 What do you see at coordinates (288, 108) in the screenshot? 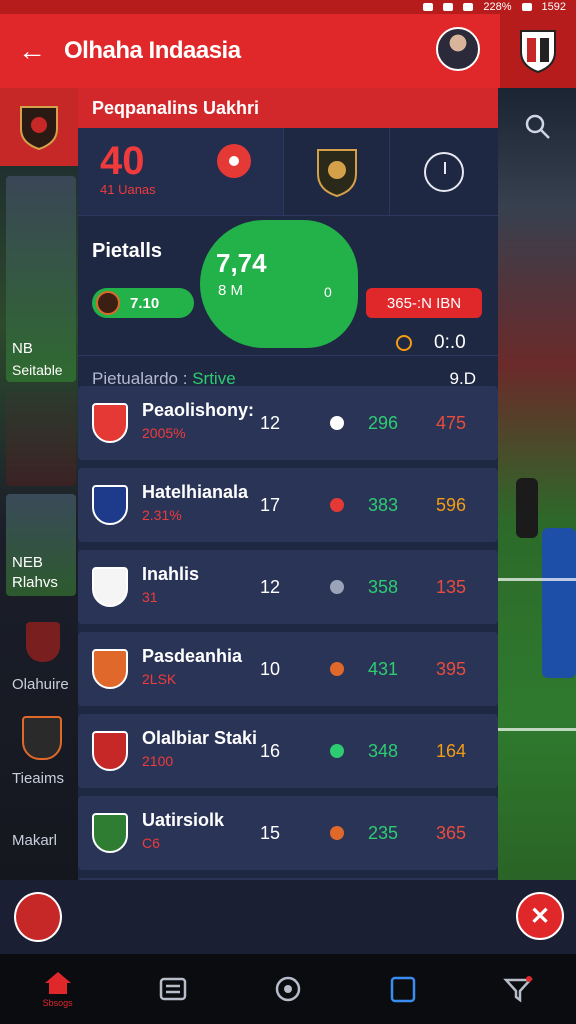
I see `section-header: Peqpanalins Uakhri` at bounding box center [288, 108].